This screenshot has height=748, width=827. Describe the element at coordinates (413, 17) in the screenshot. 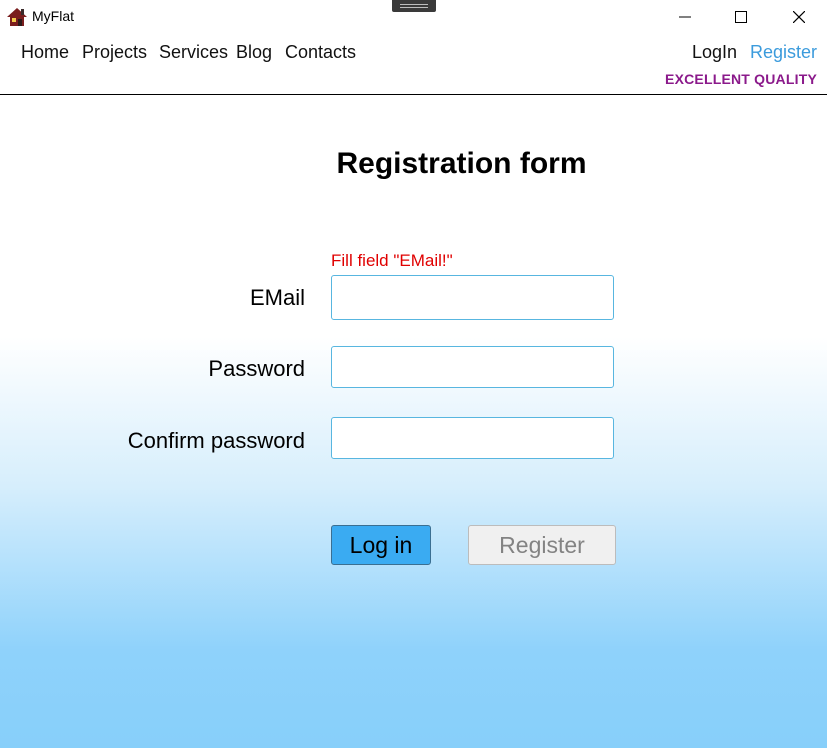

I see `title-bar: MyFlat` at that location.